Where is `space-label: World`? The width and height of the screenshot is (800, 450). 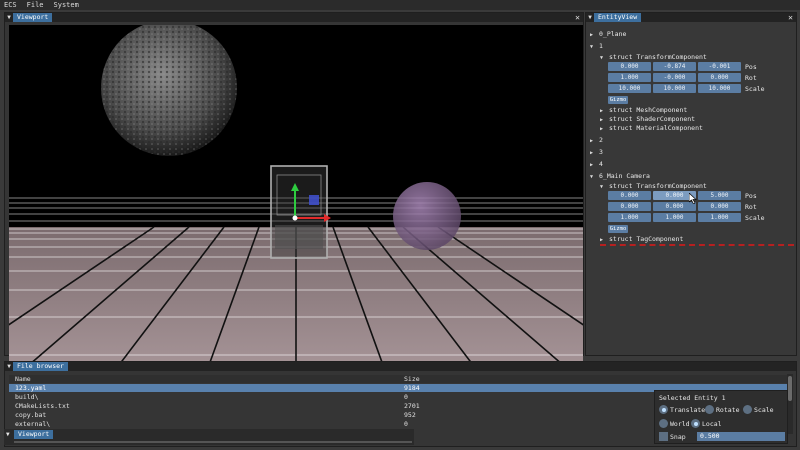
space-label: World is located at coordinates (680, 423).